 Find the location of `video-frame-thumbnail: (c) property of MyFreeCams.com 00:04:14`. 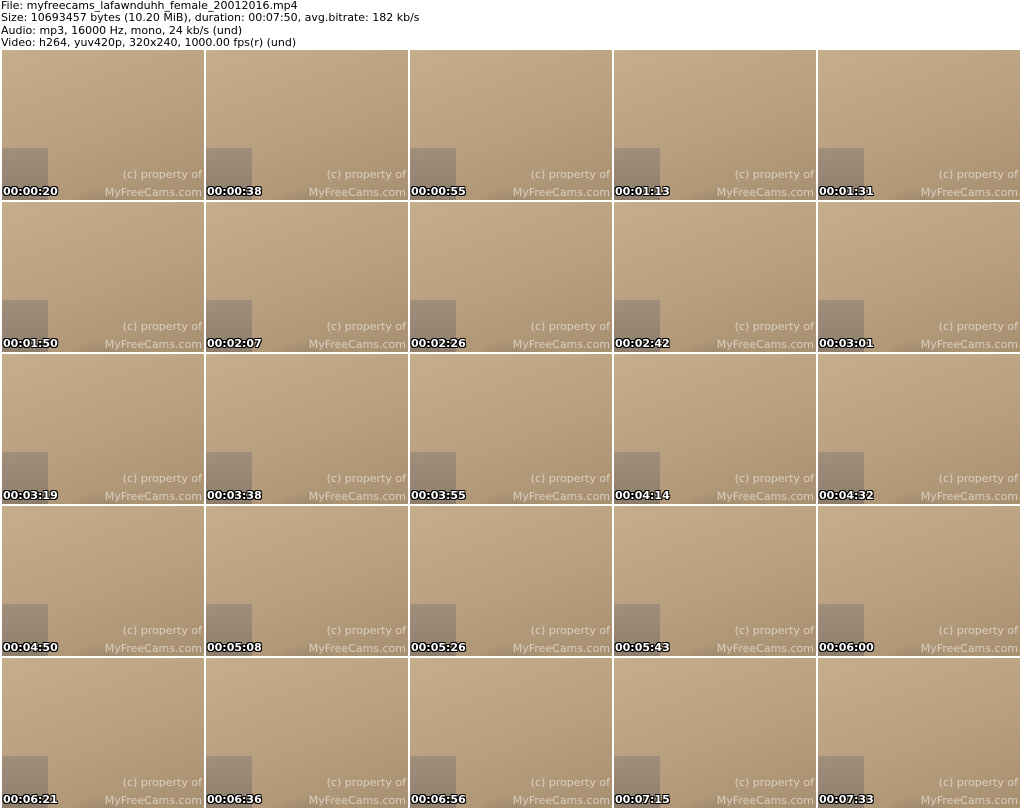

video-frame-thumbnail: (c) property of MyFreeCams.com 00:04:14 is located at coordinates (715, 429).